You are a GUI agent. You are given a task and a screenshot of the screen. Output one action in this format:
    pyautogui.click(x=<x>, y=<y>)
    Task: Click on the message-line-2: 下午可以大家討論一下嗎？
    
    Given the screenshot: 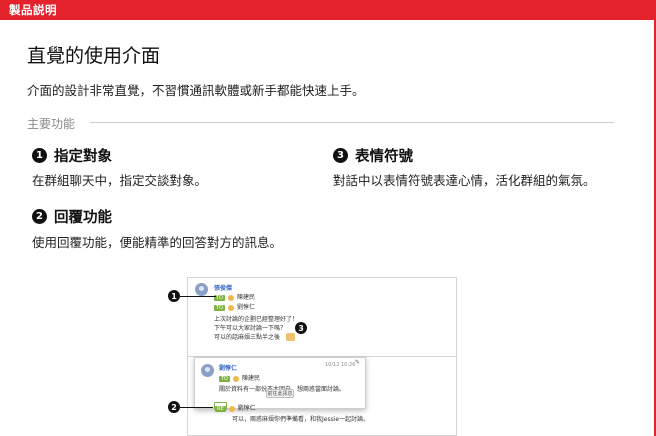 What is the action you would take?
    pyautogui.click(x=250, y=328)
    